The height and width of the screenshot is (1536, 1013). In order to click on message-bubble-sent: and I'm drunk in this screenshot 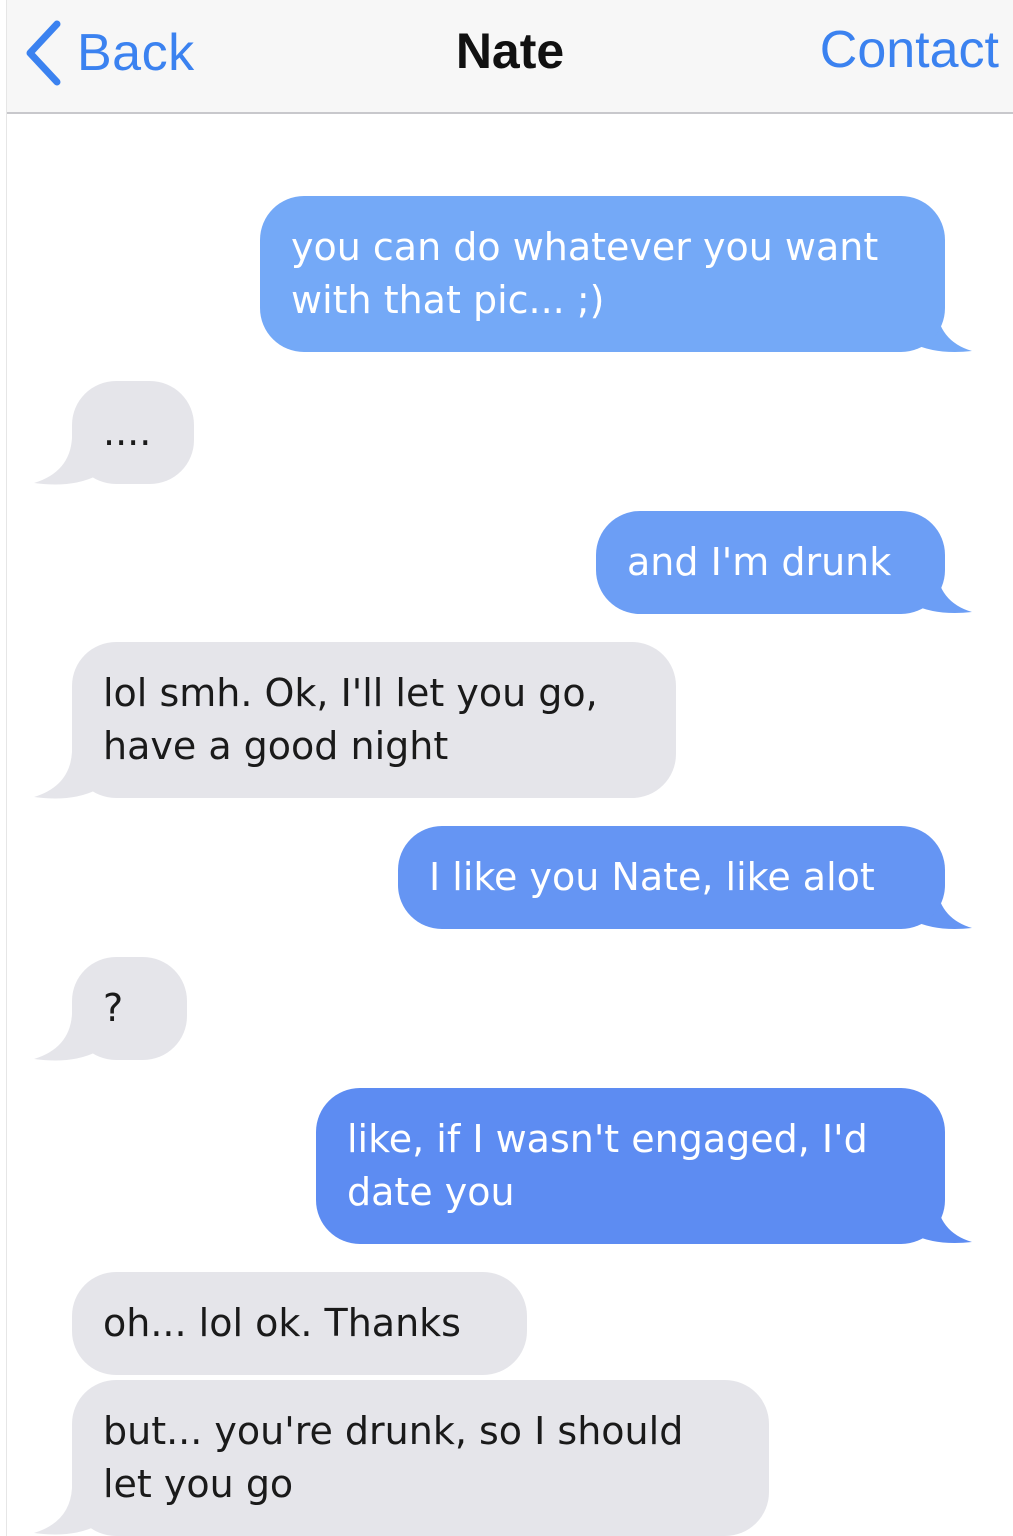, I will do `click(770, 562)`.